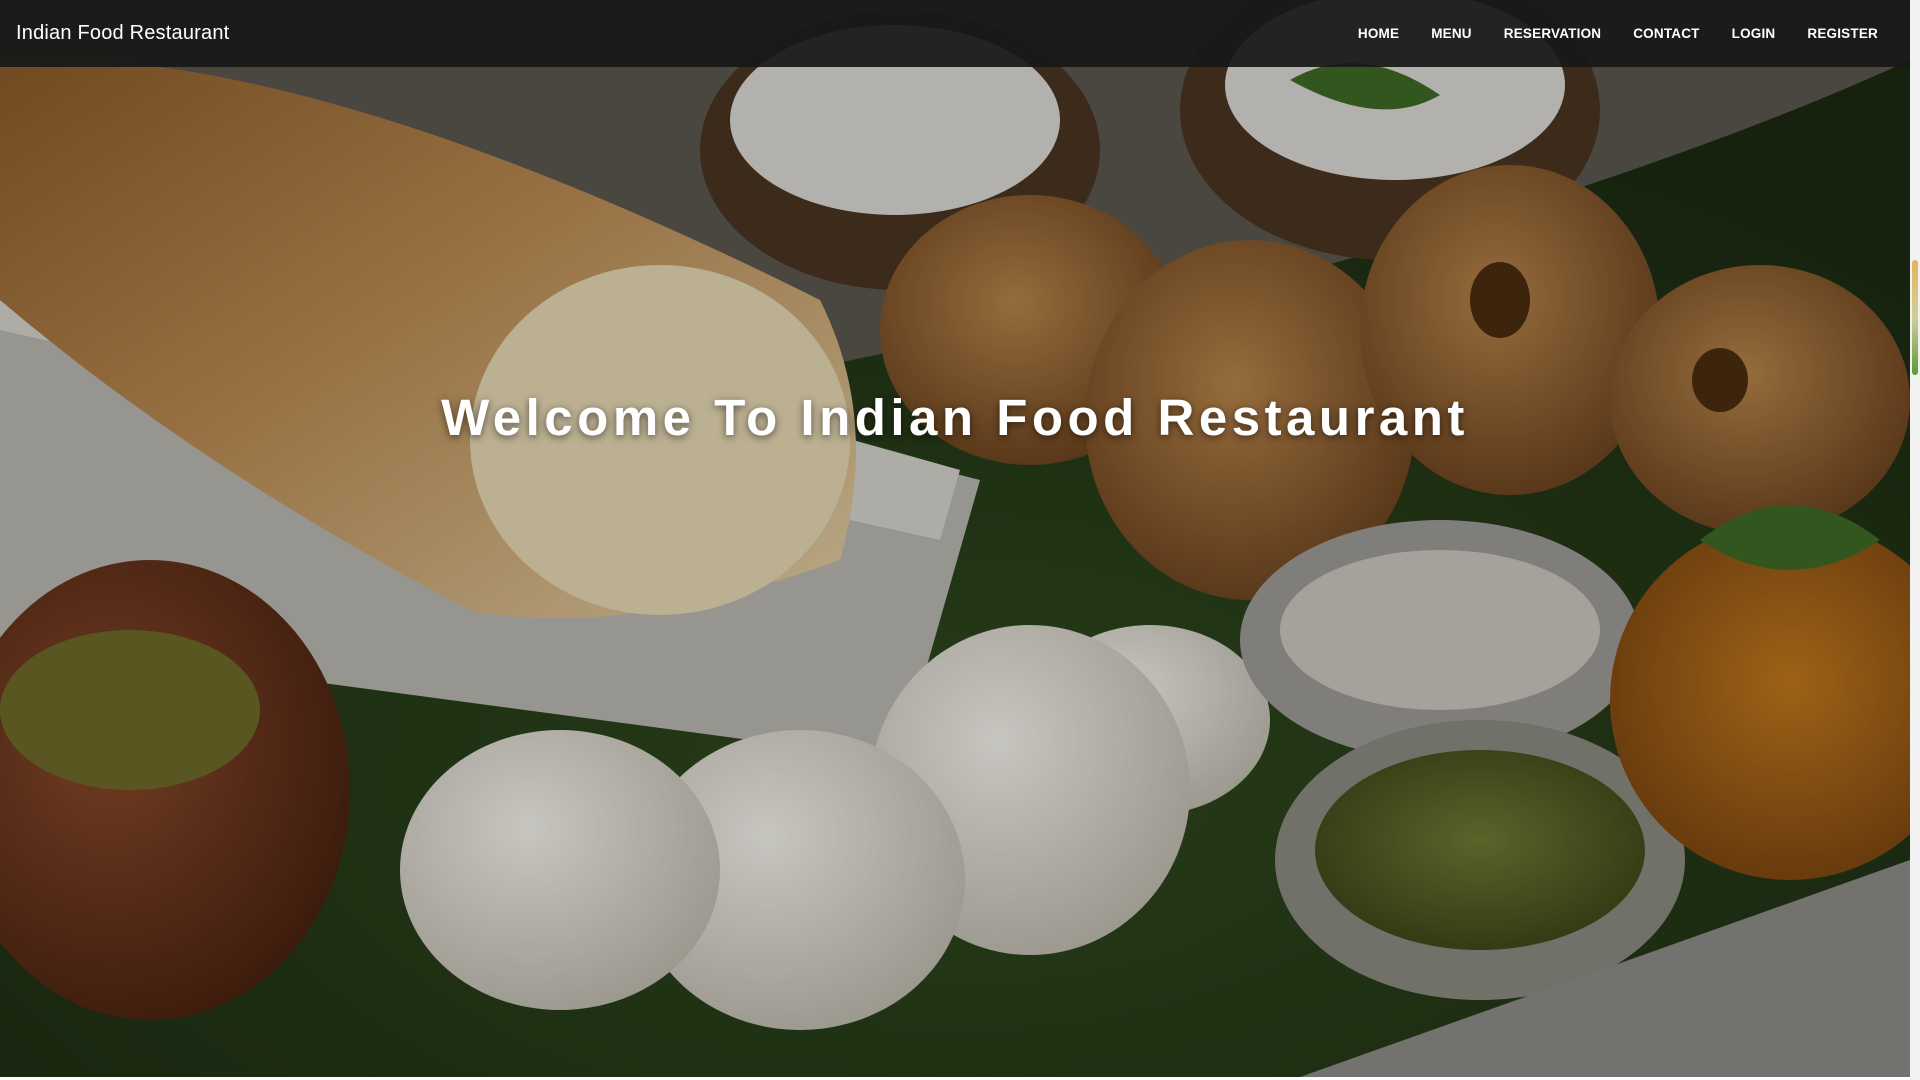 This screenshot has height=1080, width=1920. I want to click on nav-link-login: LOGIN, so click(1754, 33).